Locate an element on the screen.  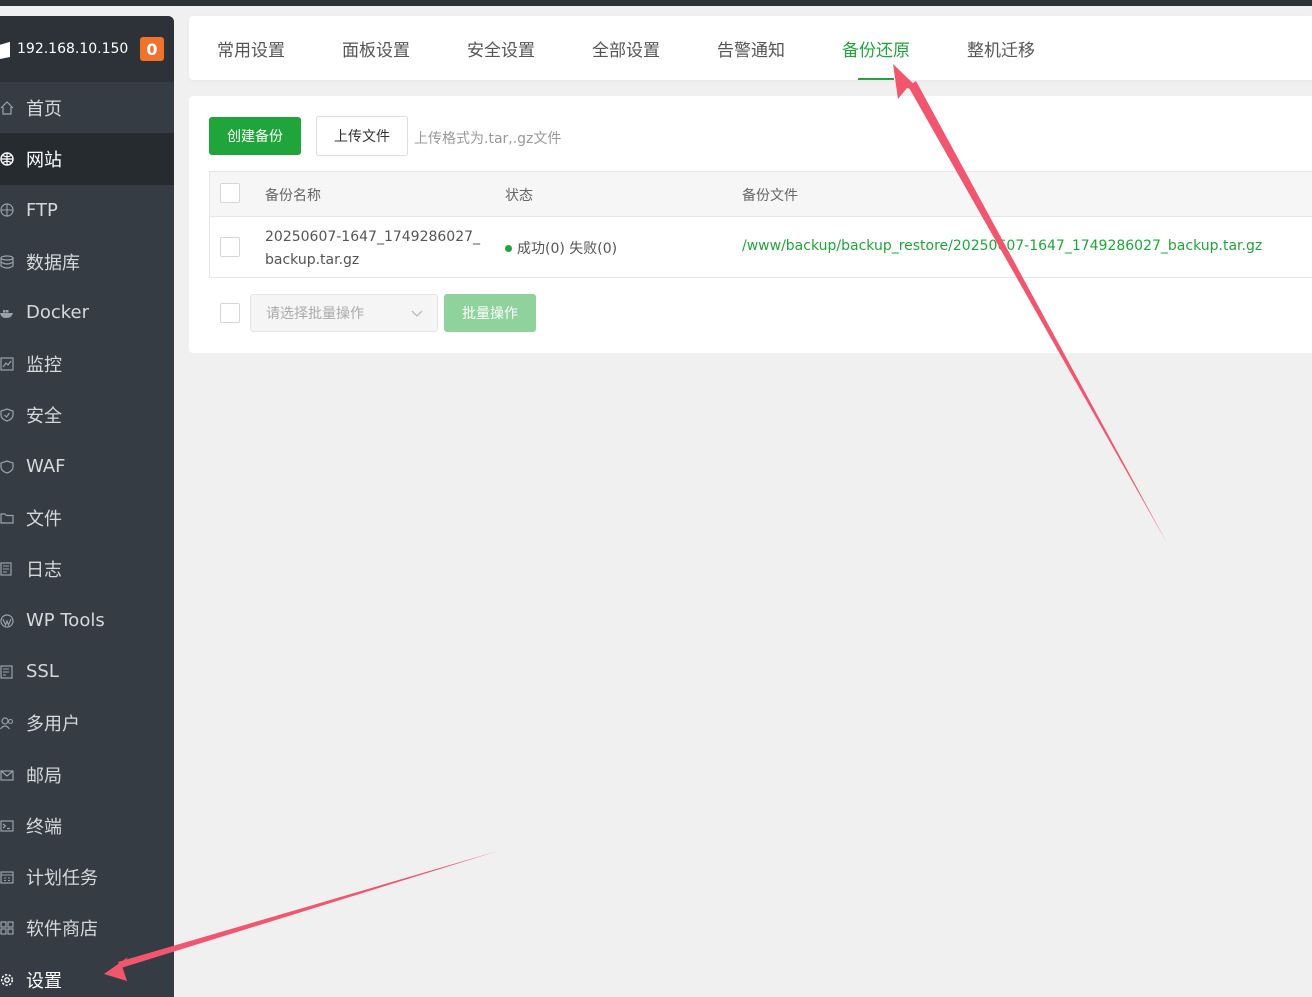
active-tab-indicator is located at coordinates (876, 79).